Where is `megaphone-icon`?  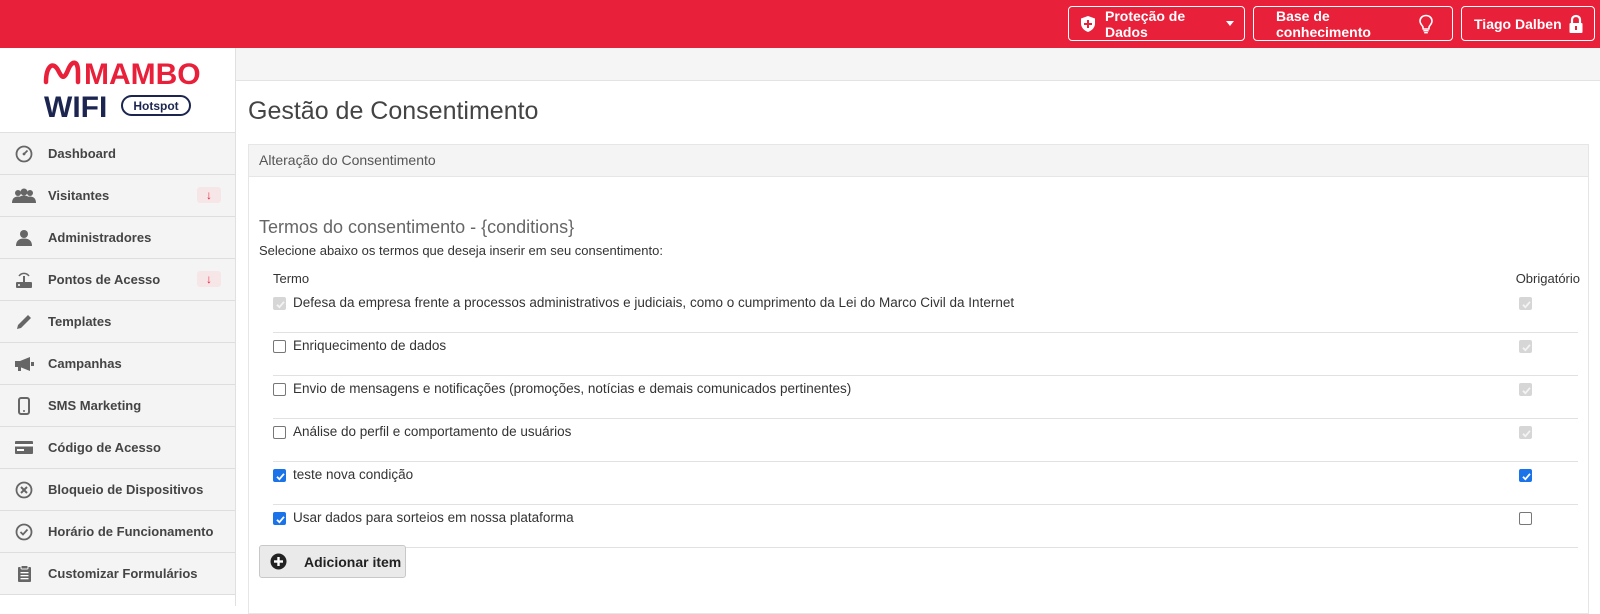
megaphone-icon is located at coordinates (24, 364).